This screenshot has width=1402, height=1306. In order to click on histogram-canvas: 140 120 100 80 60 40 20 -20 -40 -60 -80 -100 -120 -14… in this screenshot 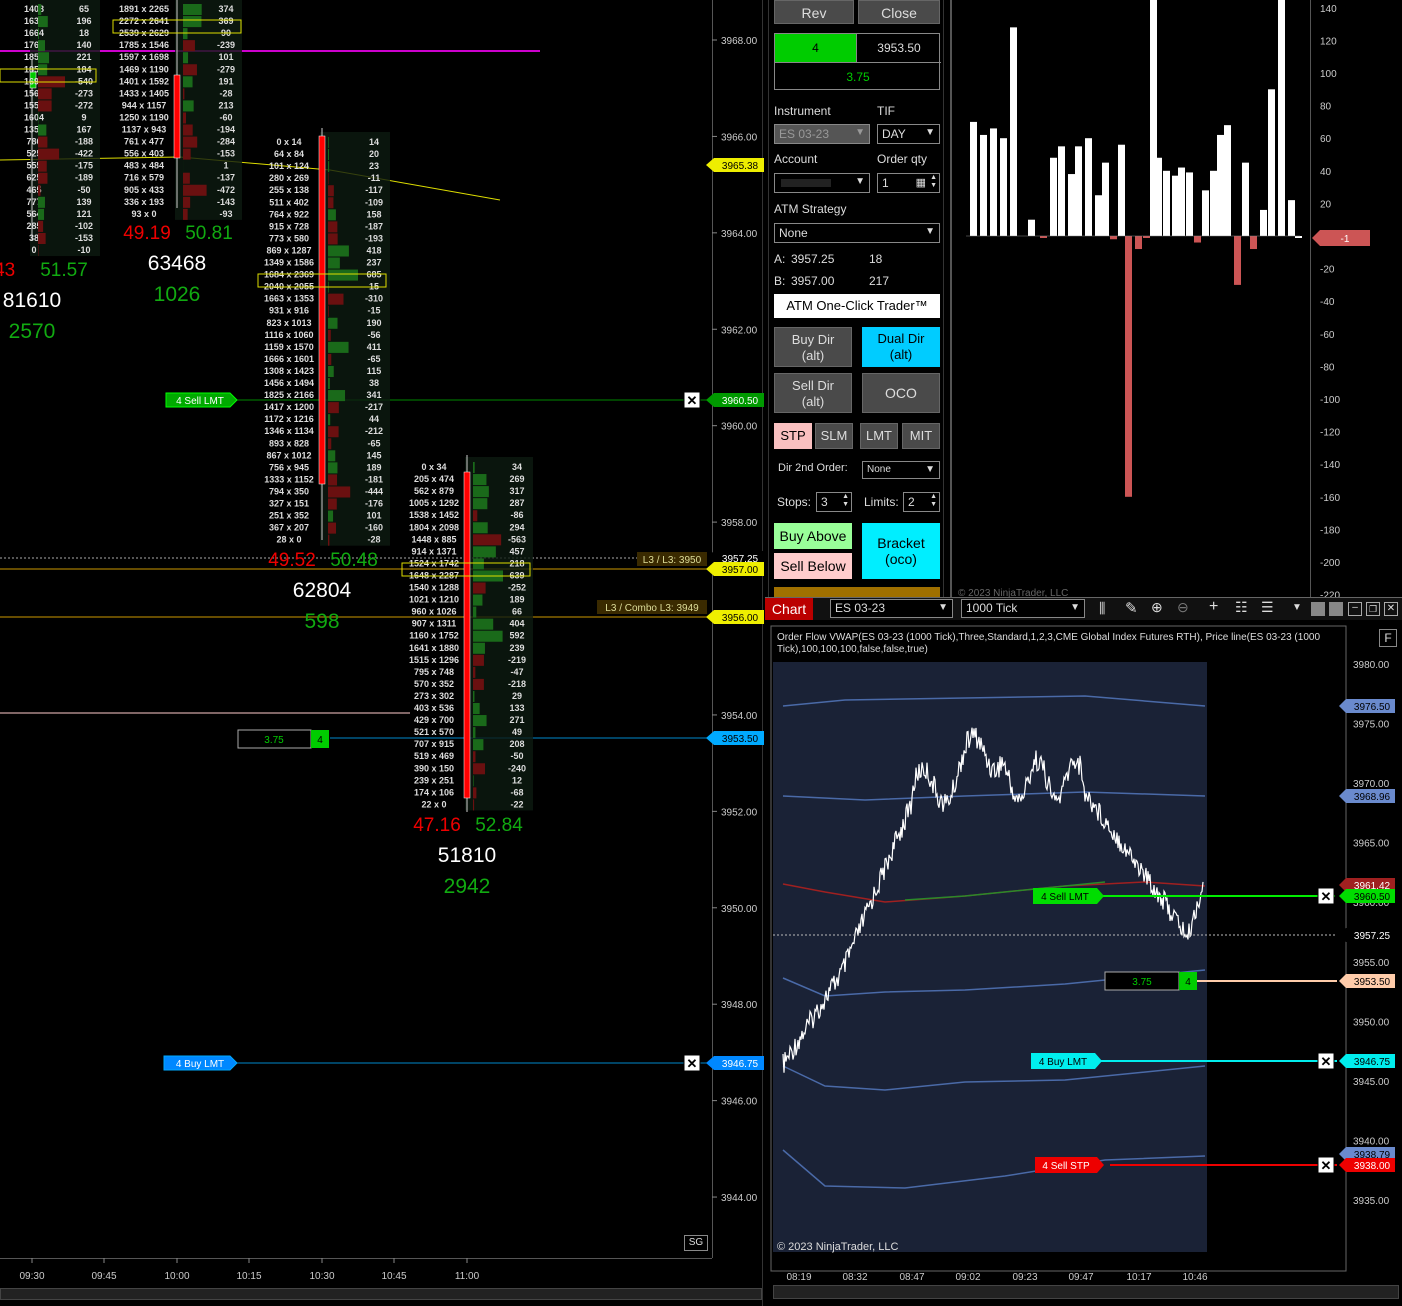, I will do `click(1176, 301)`.